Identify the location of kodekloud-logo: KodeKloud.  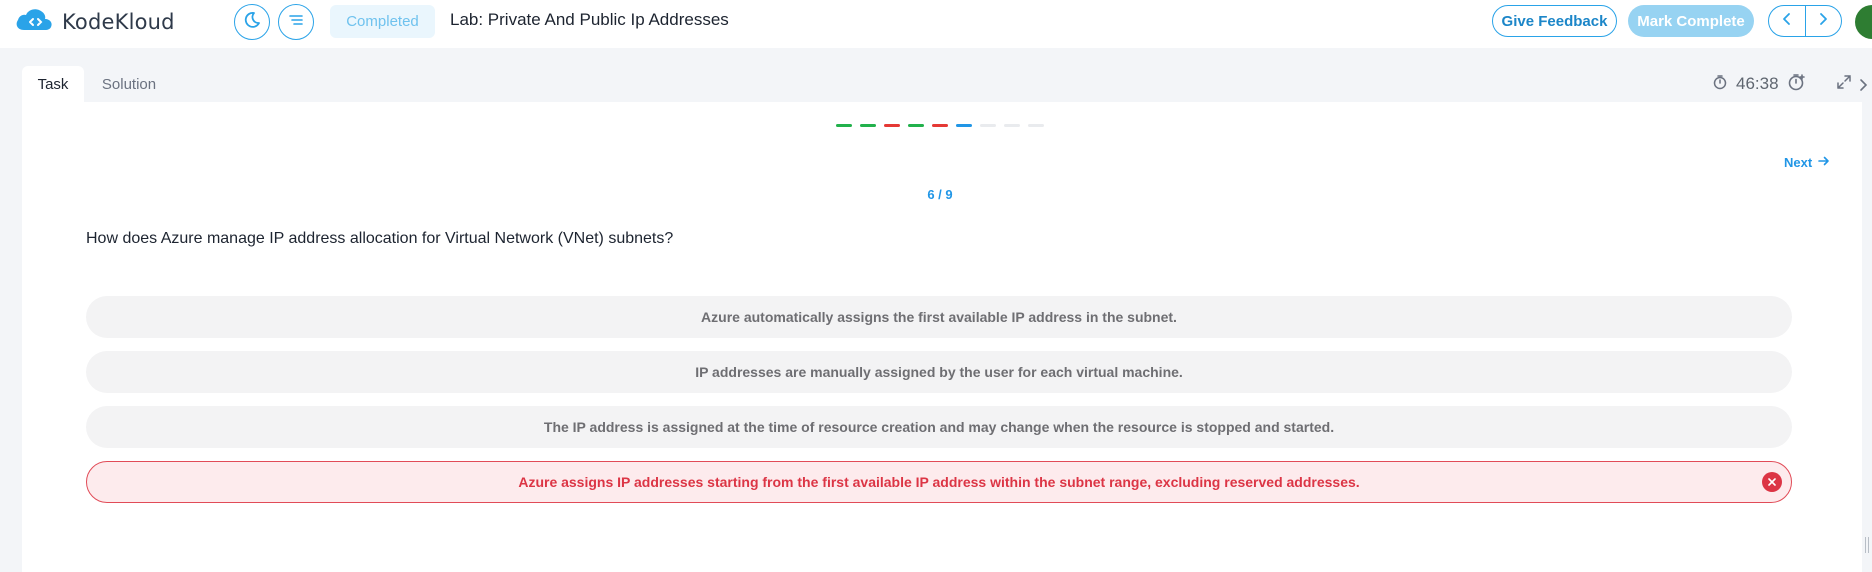
(94, 22).